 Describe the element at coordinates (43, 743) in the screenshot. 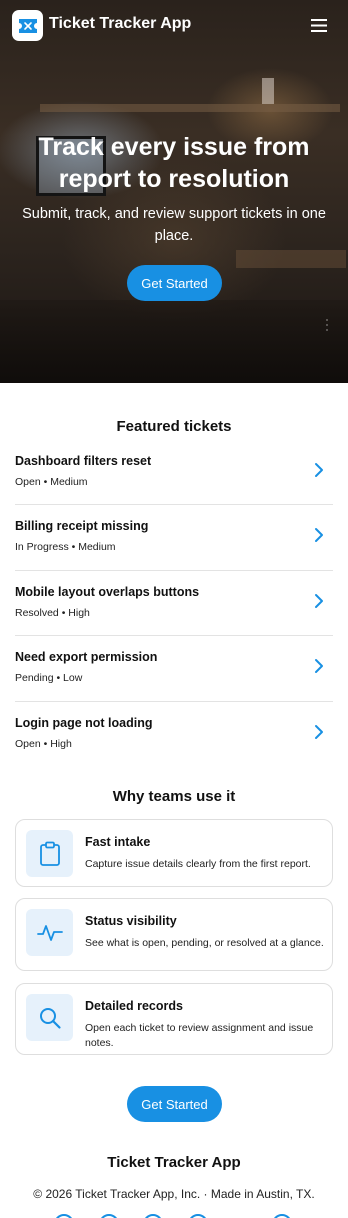

I see `ticket-status-priority: Open • High` at that location.